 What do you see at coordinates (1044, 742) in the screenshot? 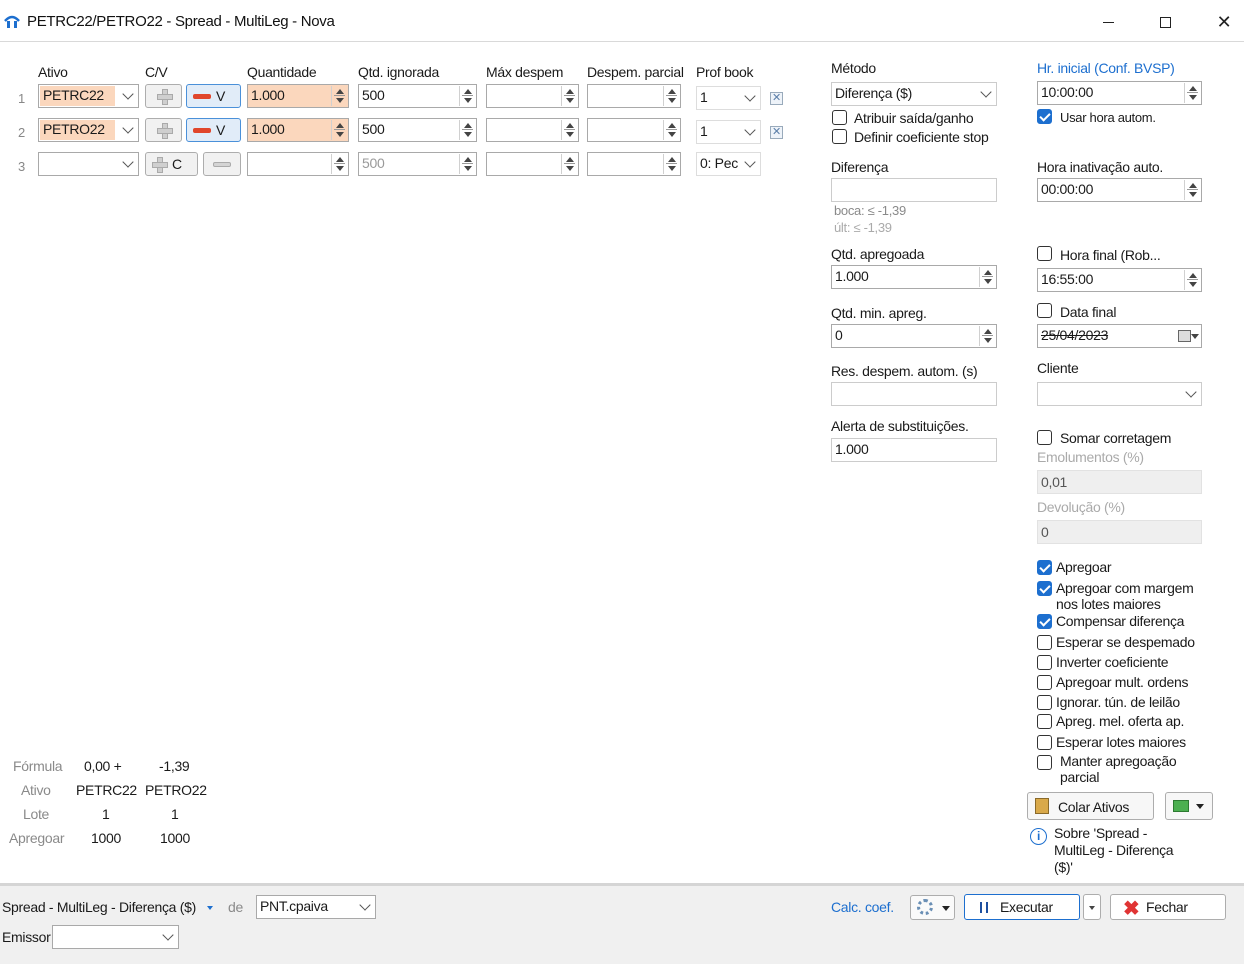
I see `opt-esperar-lotes-checkbox` at bounding box center [1044, 742].